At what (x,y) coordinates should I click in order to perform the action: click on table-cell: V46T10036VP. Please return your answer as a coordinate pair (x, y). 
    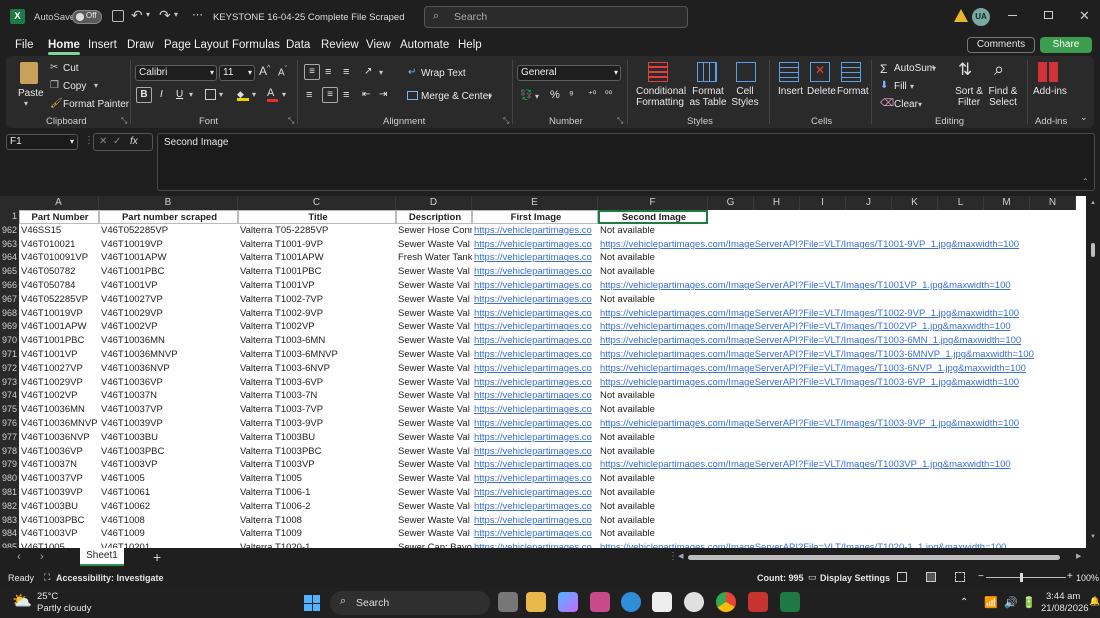
    Looking at the image, I should click on (59, 451).